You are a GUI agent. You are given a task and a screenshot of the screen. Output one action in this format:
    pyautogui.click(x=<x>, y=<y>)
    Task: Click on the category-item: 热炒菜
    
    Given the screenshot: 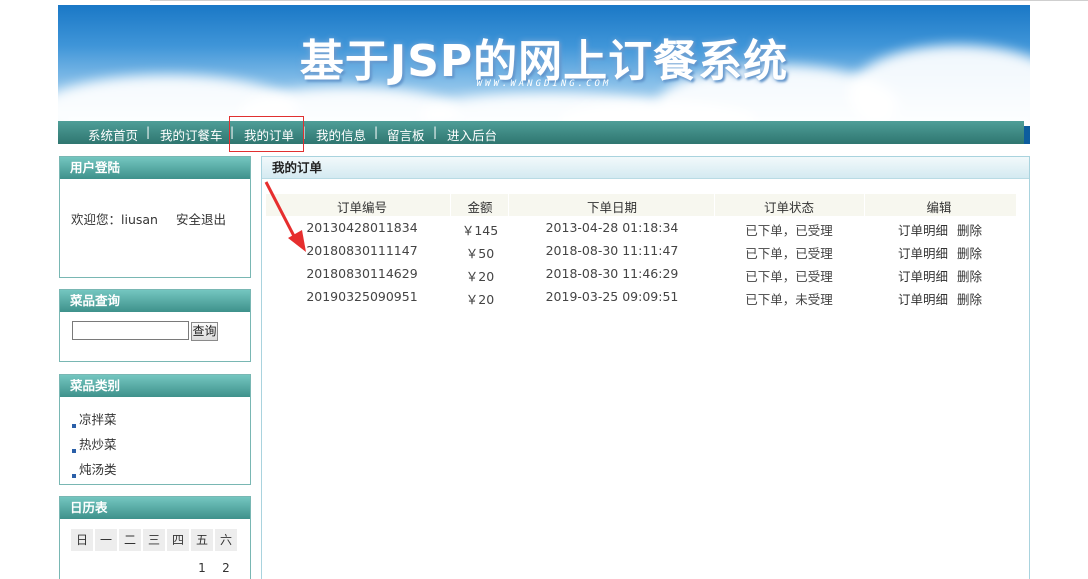 What is the action you would take?
    pyautogui.click(x=94, y=443)
    